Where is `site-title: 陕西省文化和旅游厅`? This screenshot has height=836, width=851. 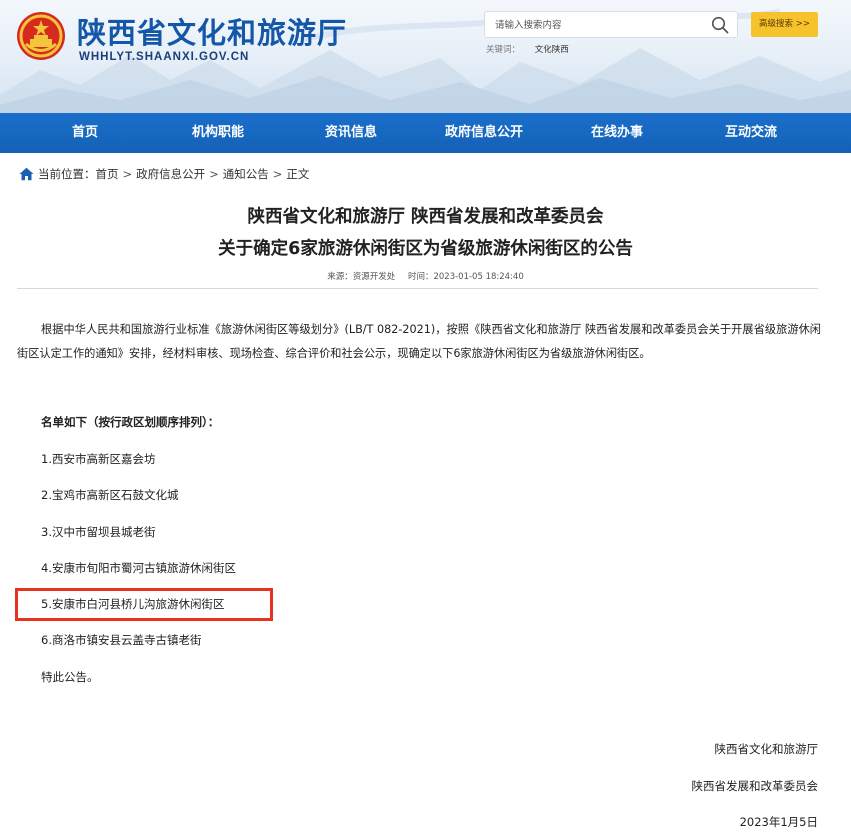 site-title: 陕西省文化和旅游厅 is located at coordinates (212, 31).